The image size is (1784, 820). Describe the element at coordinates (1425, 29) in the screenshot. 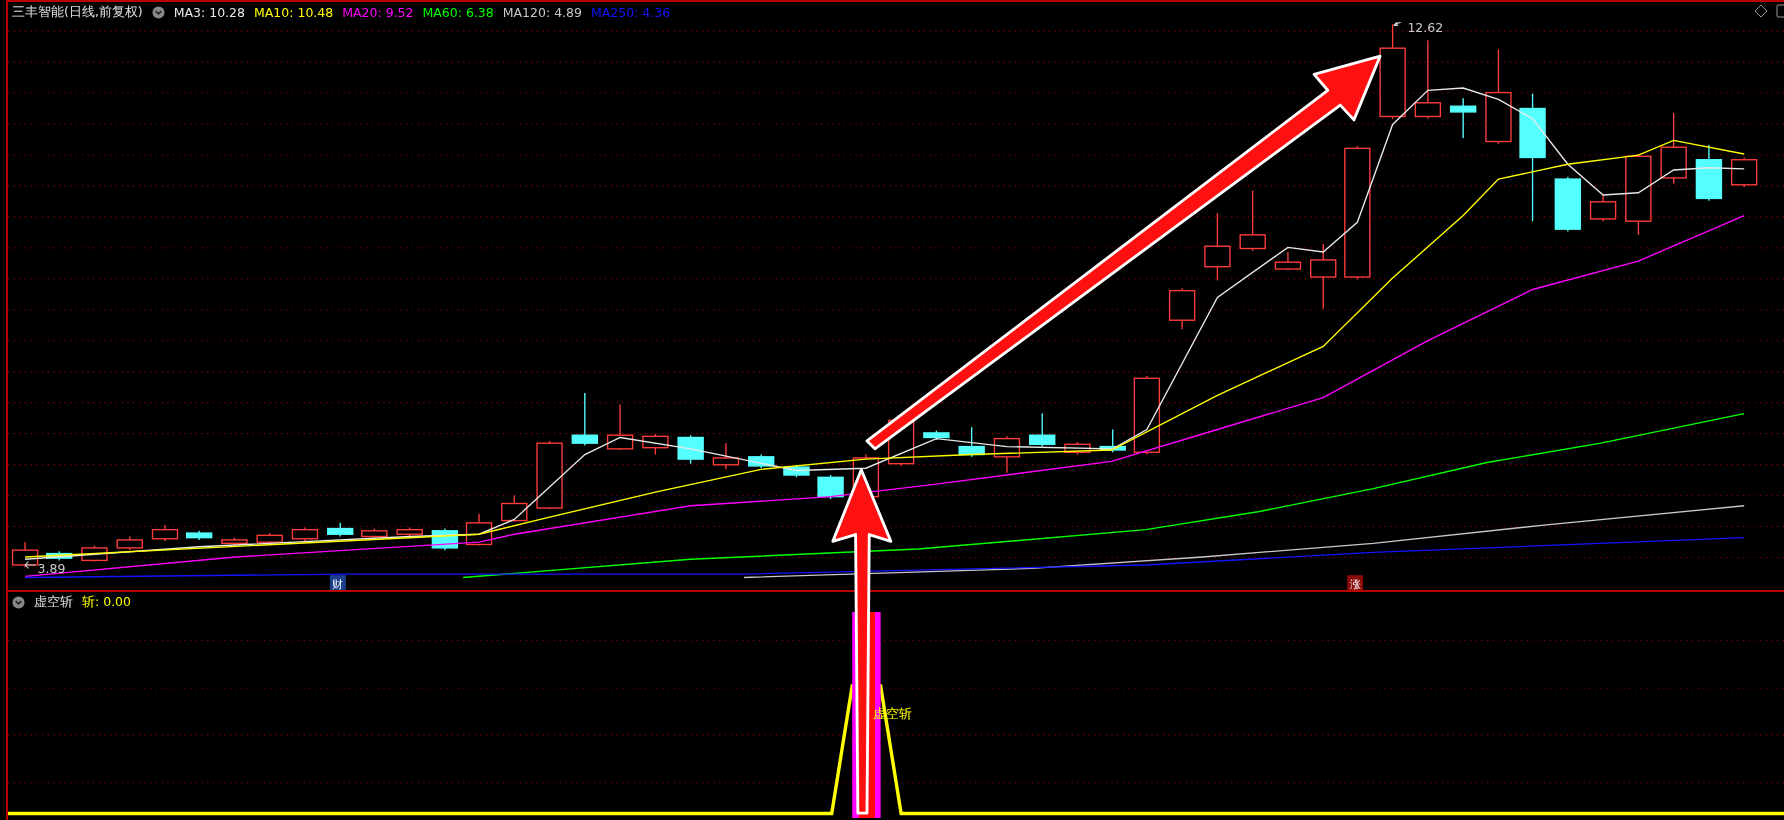

I see `high-price-label: 12.62` at that location.